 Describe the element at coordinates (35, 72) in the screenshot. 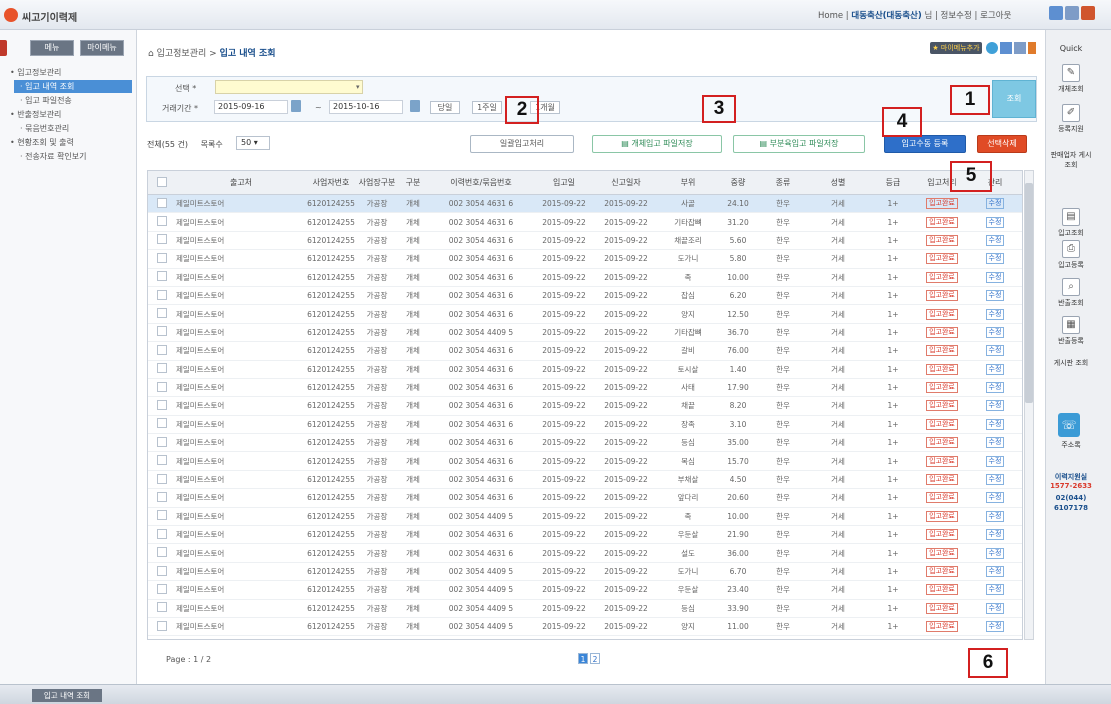

I see `sidebar-item: • 입고정보관리` at that location.